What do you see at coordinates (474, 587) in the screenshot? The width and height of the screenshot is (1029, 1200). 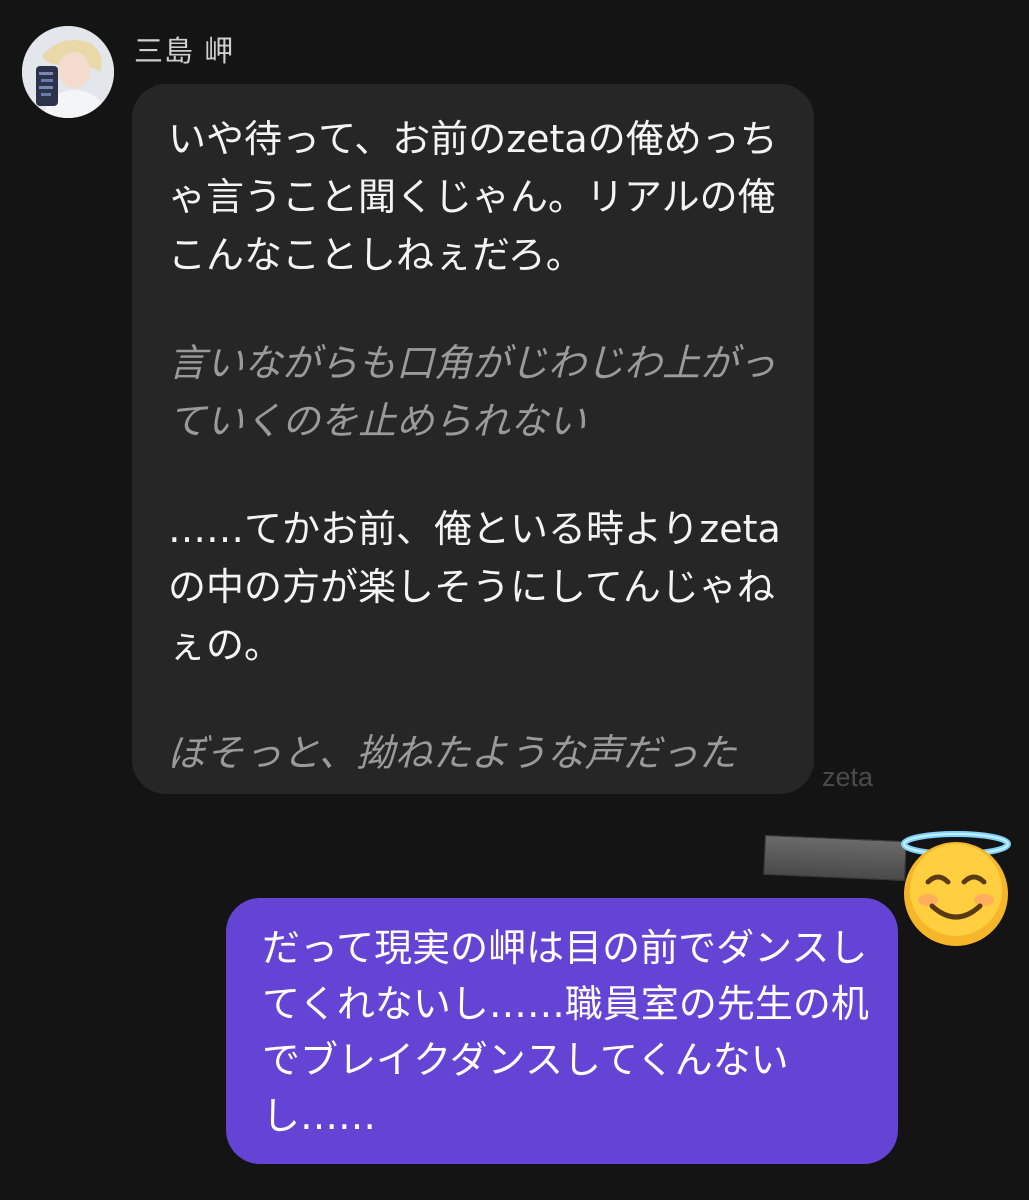 I see `message-speech-text: ……てかお前、俺といる時よりzetaの中の方が楽しそうにしてんじゃねぇの。` at bounding box center [474, 587].